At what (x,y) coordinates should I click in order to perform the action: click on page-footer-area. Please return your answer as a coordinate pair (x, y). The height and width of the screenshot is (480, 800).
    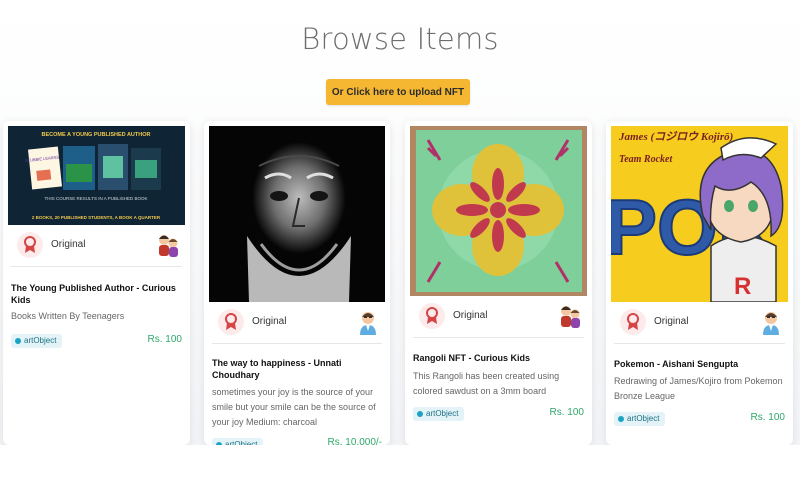
    Looking at the image, I should click on (400, 462).